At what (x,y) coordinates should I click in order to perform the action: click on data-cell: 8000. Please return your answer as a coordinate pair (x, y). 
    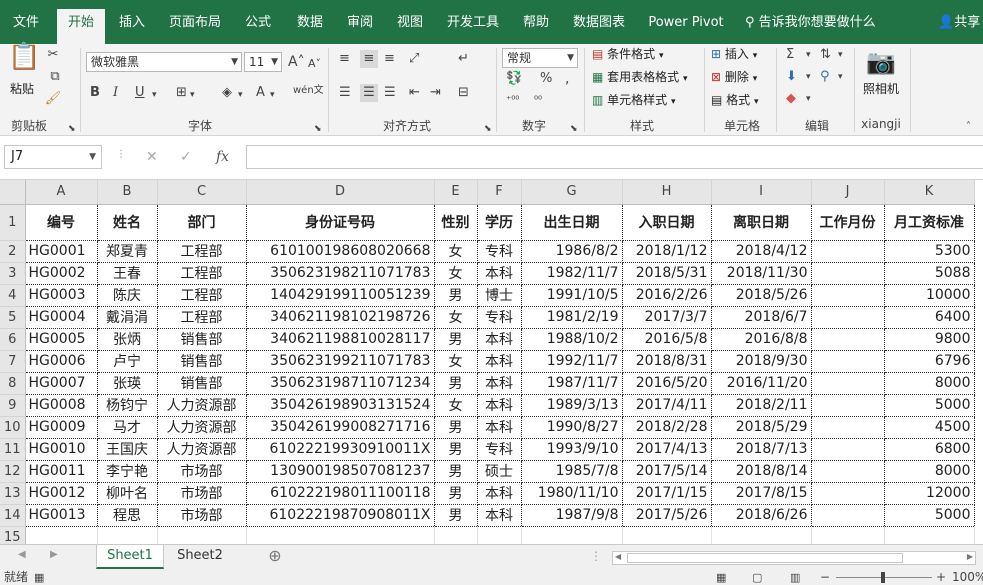
    Looking at the image, I should click on (929, 383).